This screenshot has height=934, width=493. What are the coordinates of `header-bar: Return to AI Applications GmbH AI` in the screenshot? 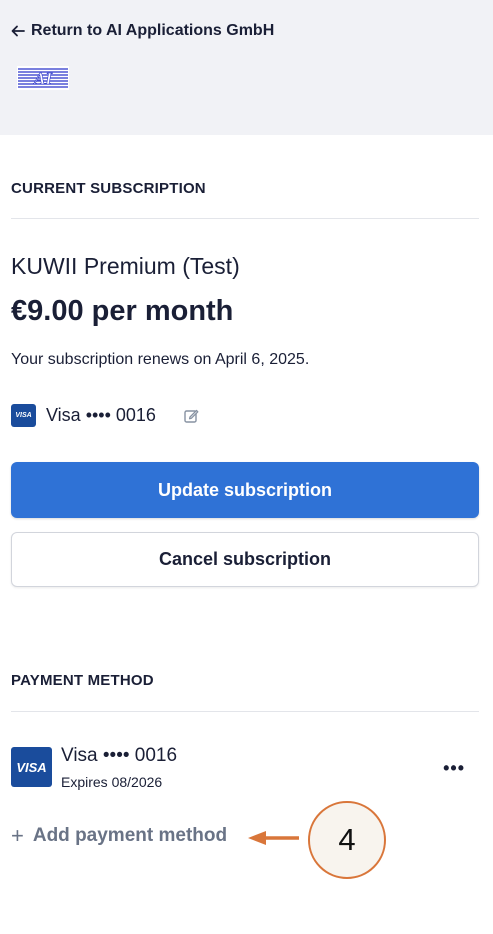 It's located at (246, 67).